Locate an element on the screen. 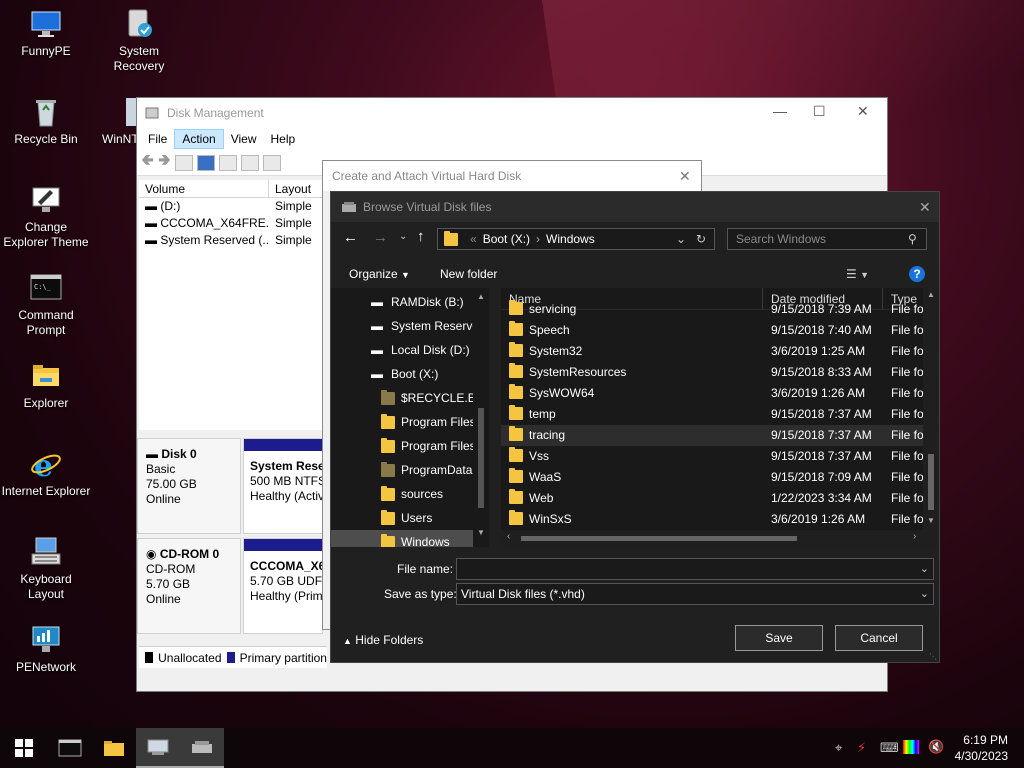 The image size is (1024, 768). address-dropdown-icon: ⌄ is located at coordinates (681, 239).